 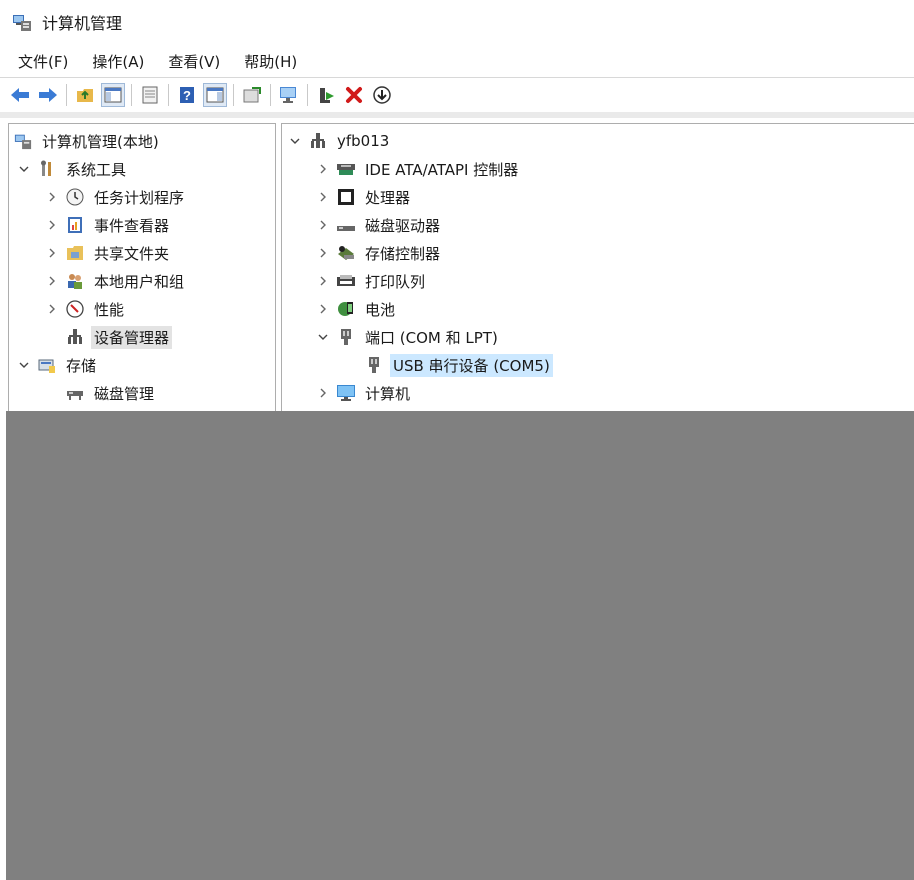 What do you see at coordinates (364, 197) in the screenshot?
I see `device-category-processor: 处理器` at bounding box center [364, 197].